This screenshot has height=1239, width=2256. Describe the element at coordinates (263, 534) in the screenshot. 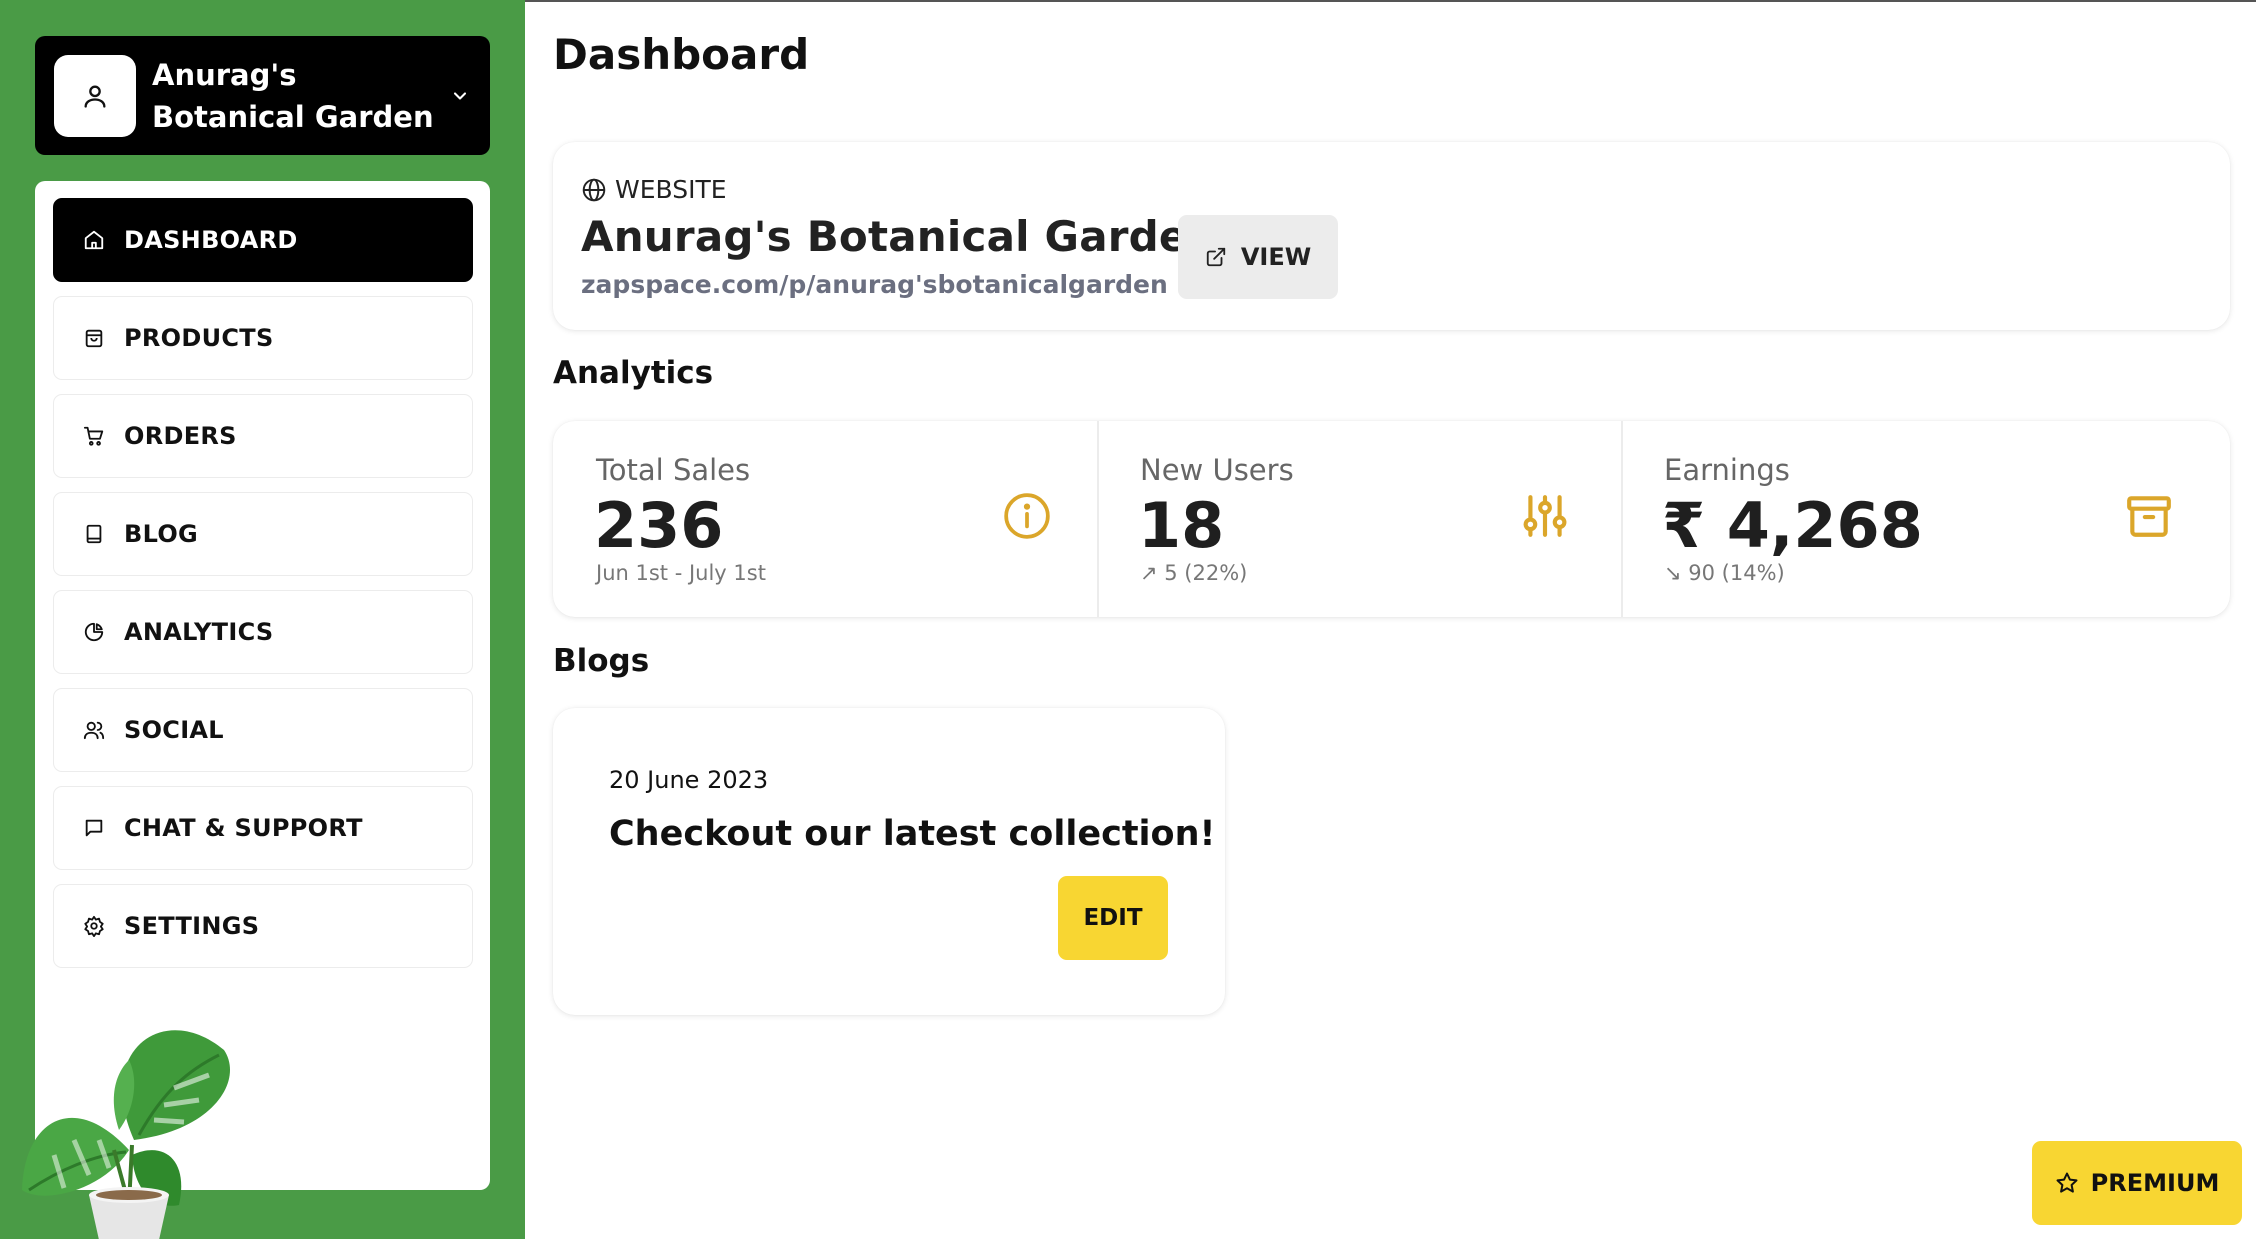

I see `sidebar-item-blog: BLOG` at that location.